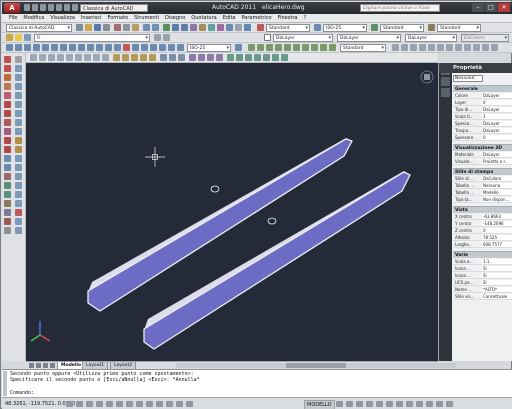 The height and width of the screenshot is (409, 512). Describe the element at coordinates (18, 104) in the screenshot. I see `move-icon` at that location.